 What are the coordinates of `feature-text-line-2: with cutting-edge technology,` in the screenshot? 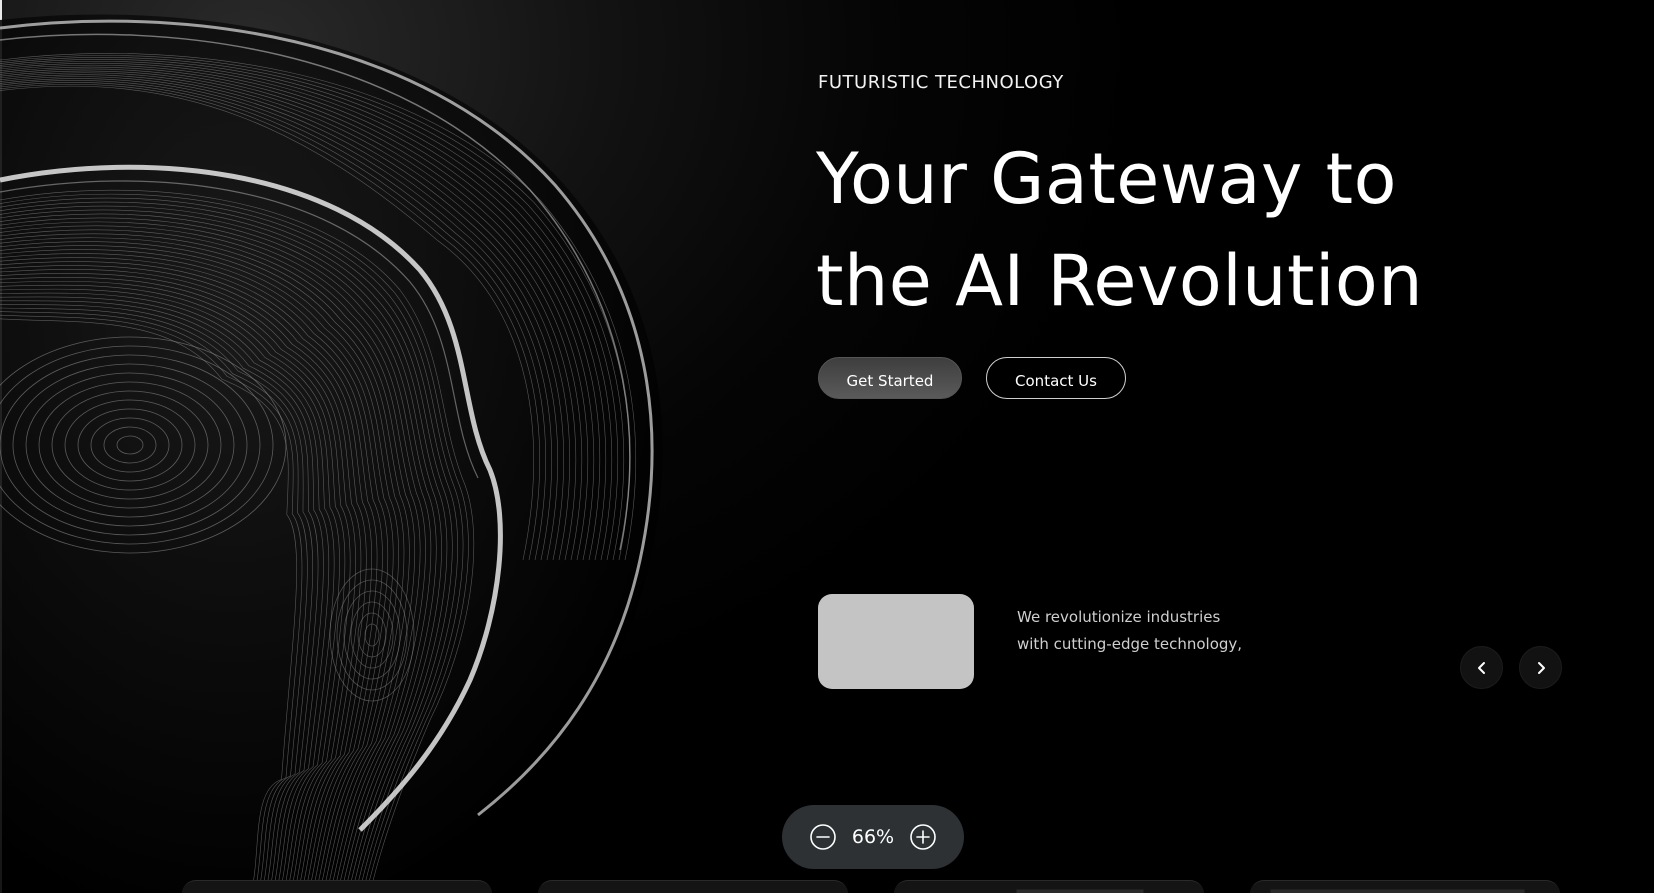 It's located at (1130, 644).